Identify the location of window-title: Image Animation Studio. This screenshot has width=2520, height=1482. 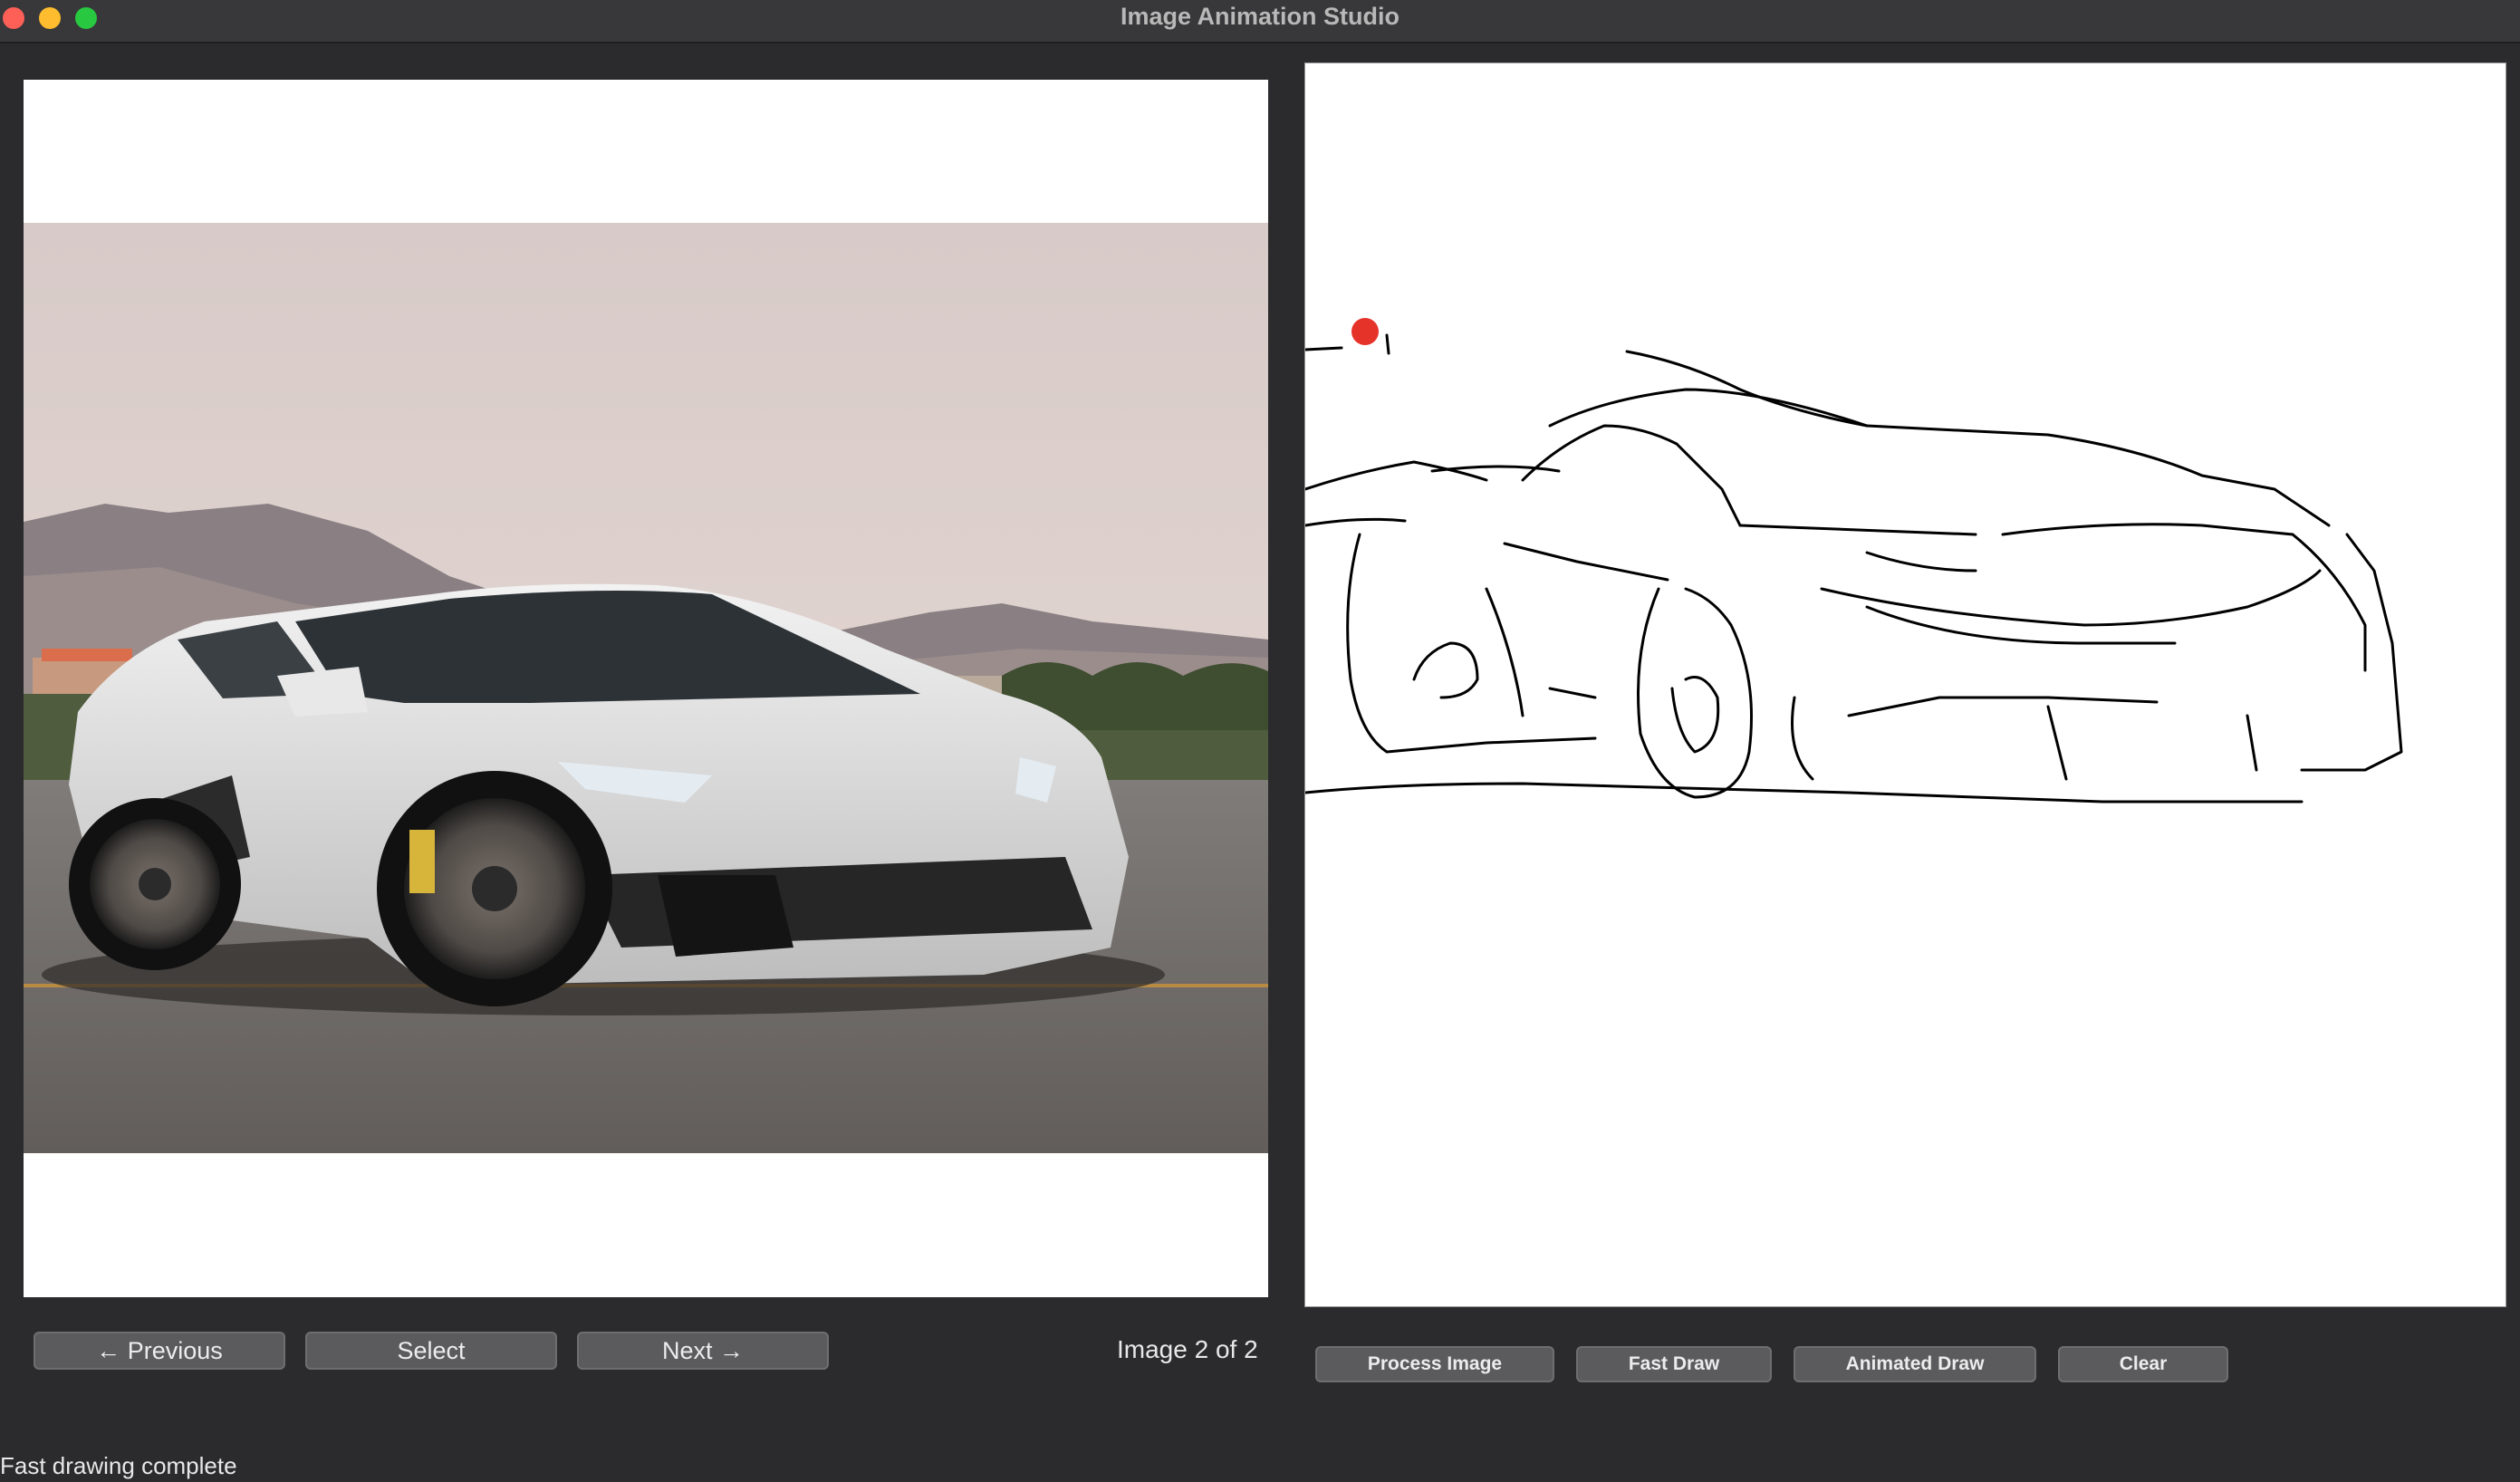
(1259, 16).